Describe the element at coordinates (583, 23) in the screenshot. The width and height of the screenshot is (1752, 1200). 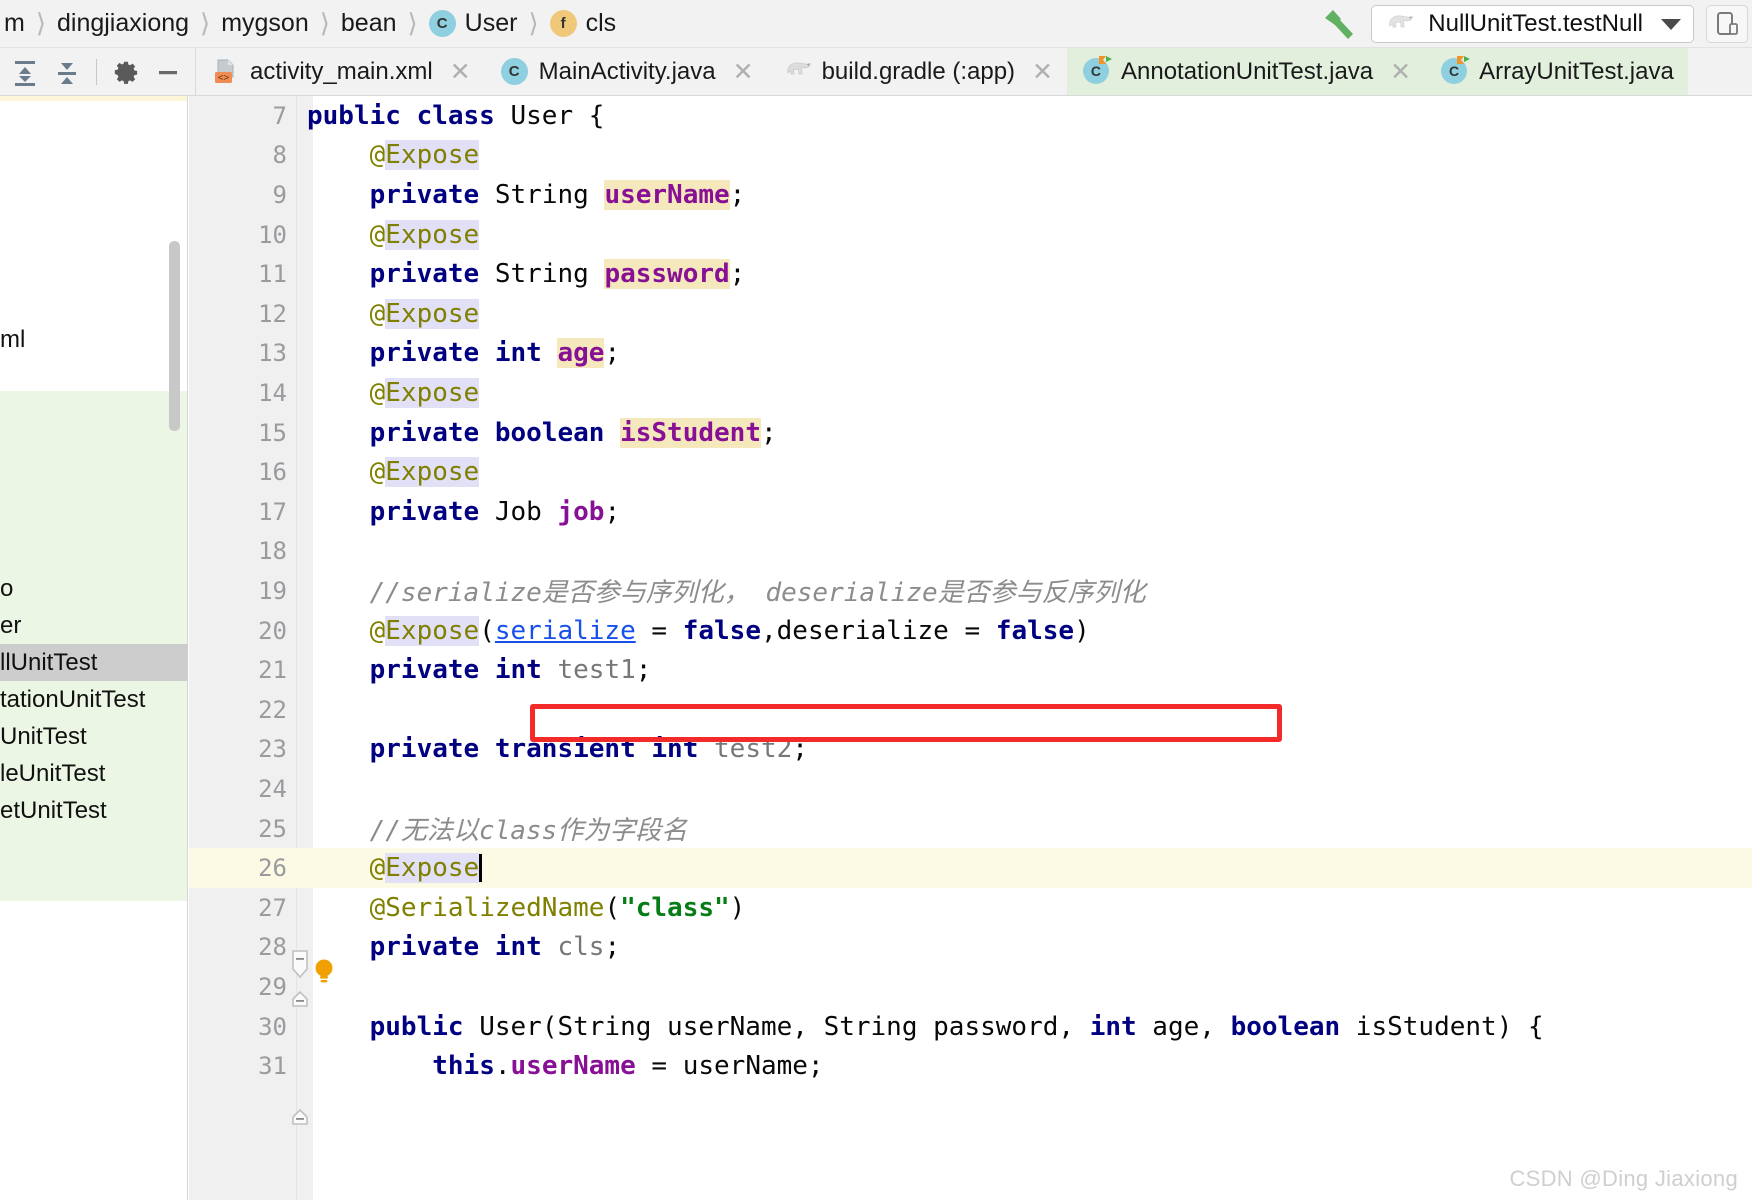
I see `breadcrumb-item-cls: f cls` at that location.